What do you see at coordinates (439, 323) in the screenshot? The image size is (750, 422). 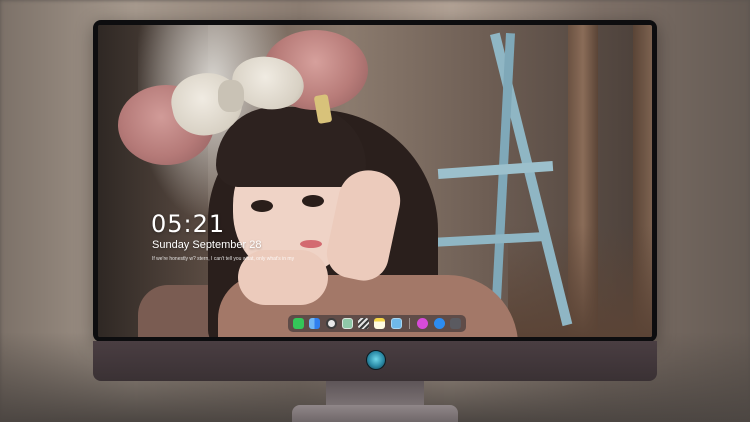 I see `app-store-icon` at bounding box center [439, 323].